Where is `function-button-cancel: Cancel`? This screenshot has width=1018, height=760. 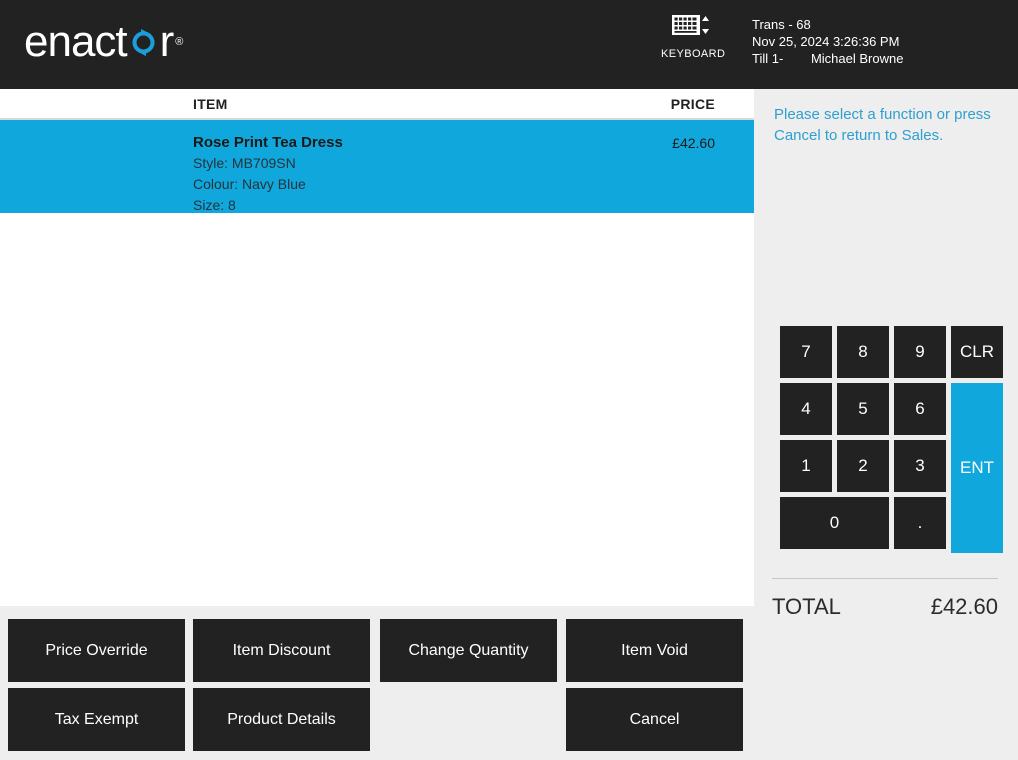 function-button-cancel: Cancel is located at coordinates (654, 719).